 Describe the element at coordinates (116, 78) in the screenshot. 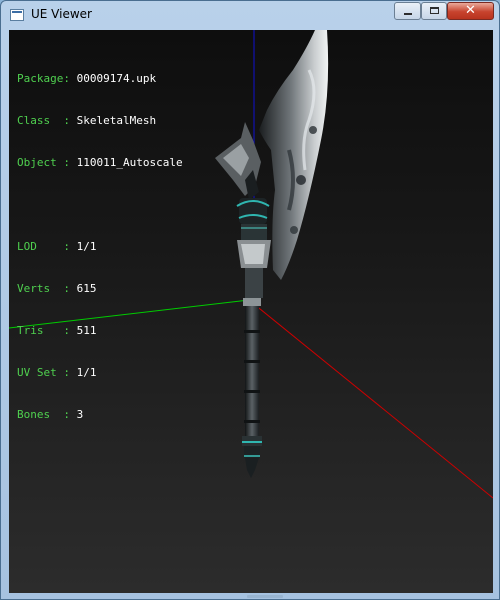

I see `info-value: 00009174.upk` at that location.